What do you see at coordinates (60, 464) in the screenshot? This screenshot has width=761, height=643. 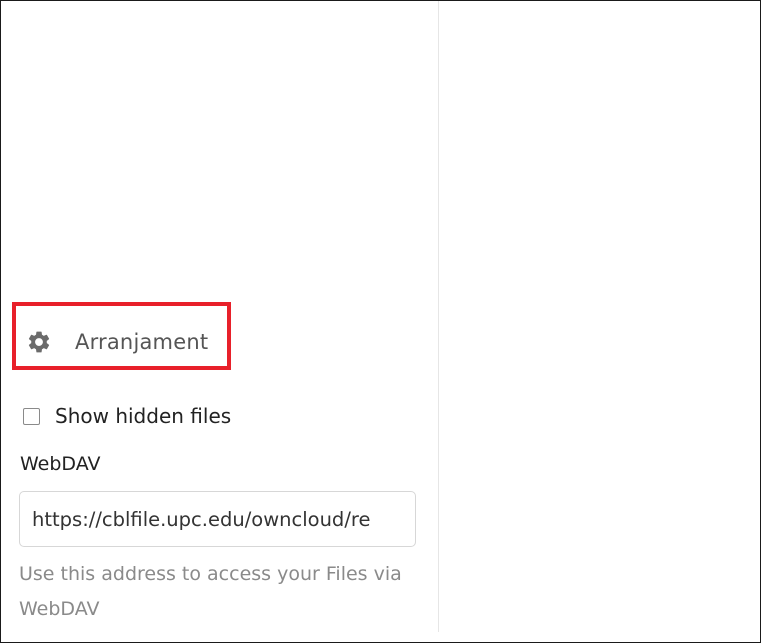 I see `webdav-heading: WebDAV` at bounding box center [60, 464].